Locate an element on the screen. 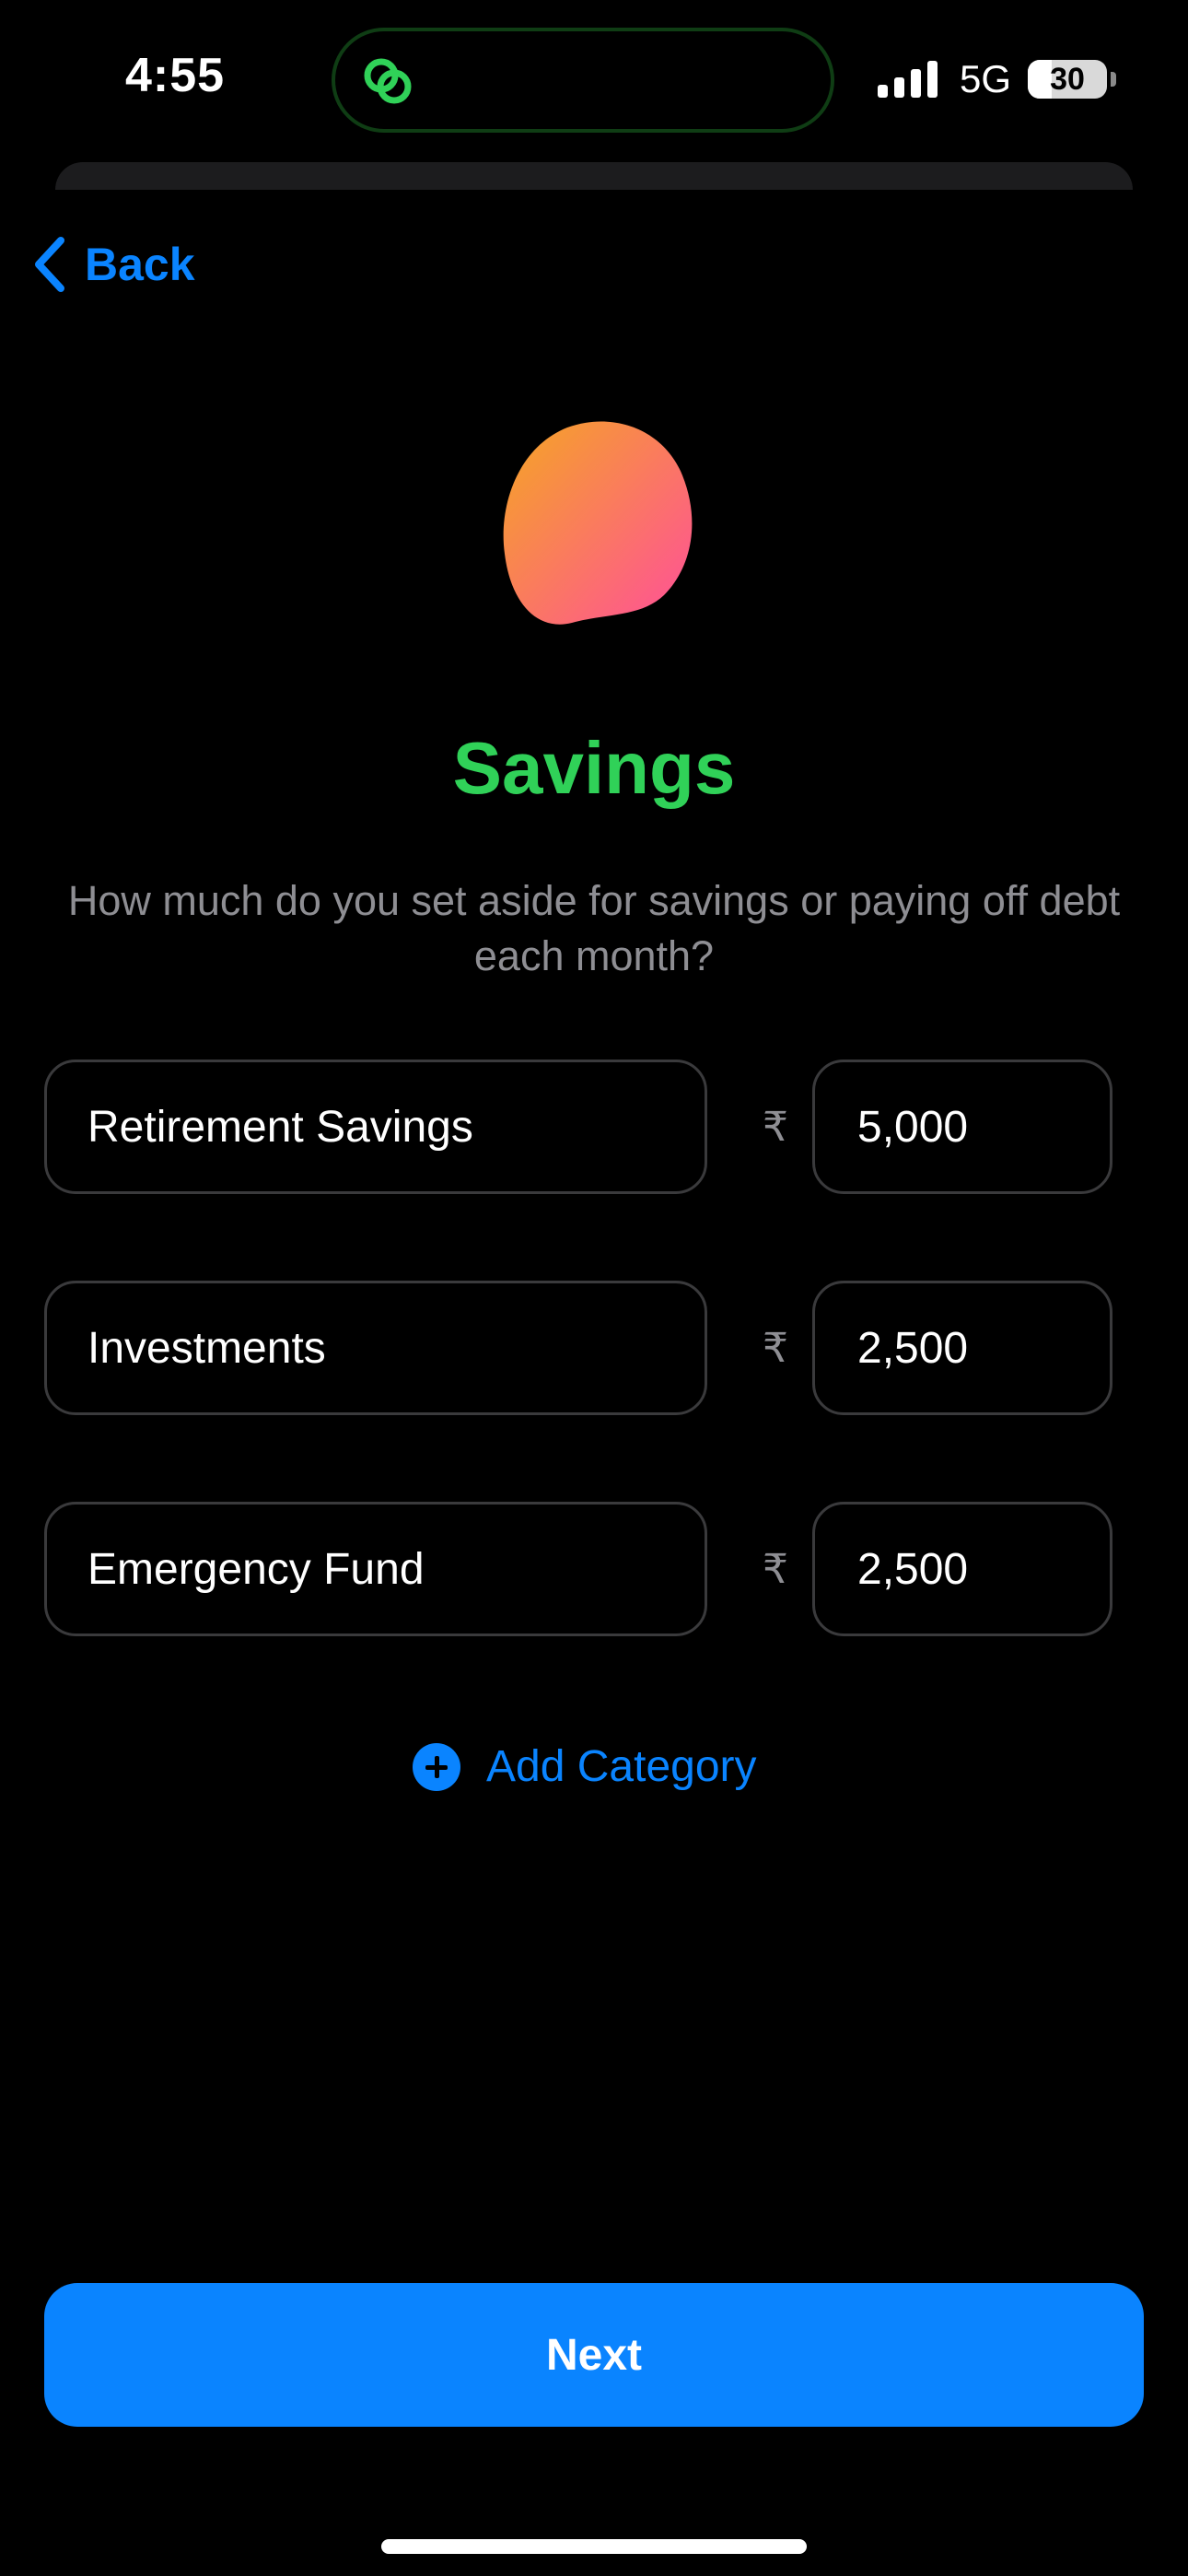  category-name-field: Retirement Savings is located at coordinates (375, 1127).